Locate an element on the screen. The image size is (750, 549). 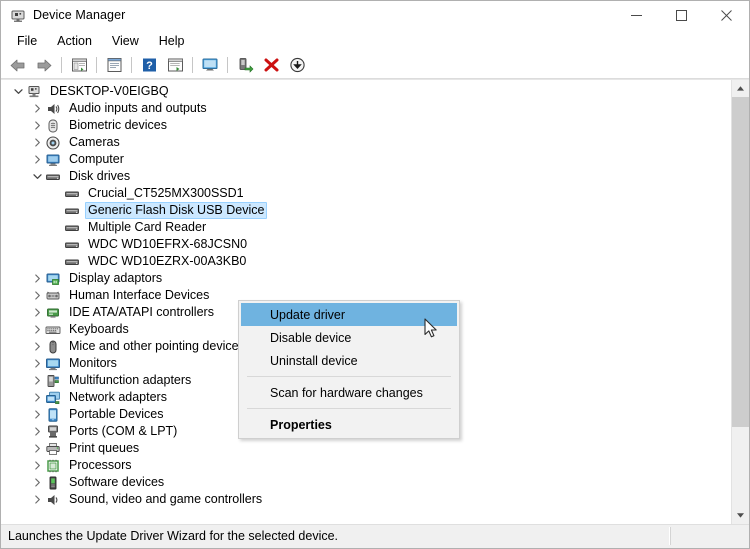
tree-row-biometric-devices: Biometric devices is located at coordinates (366, 125).